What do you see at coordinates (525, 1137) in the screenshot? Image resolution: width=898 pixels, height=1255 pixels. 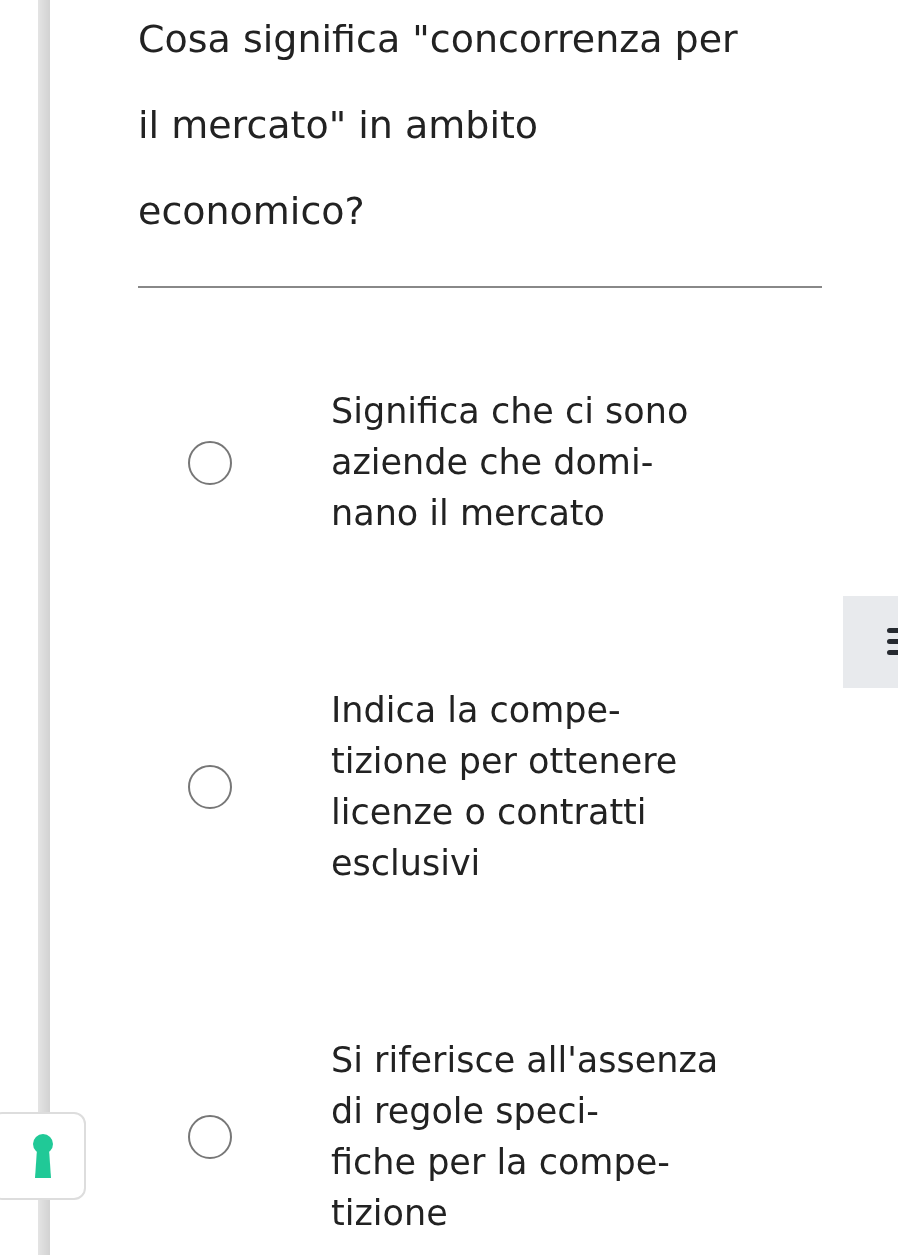 I see `option-text: Si riferisce all'assenza di regole speci- fiche per la compe- tizione` at bounding box center [525, 1137].